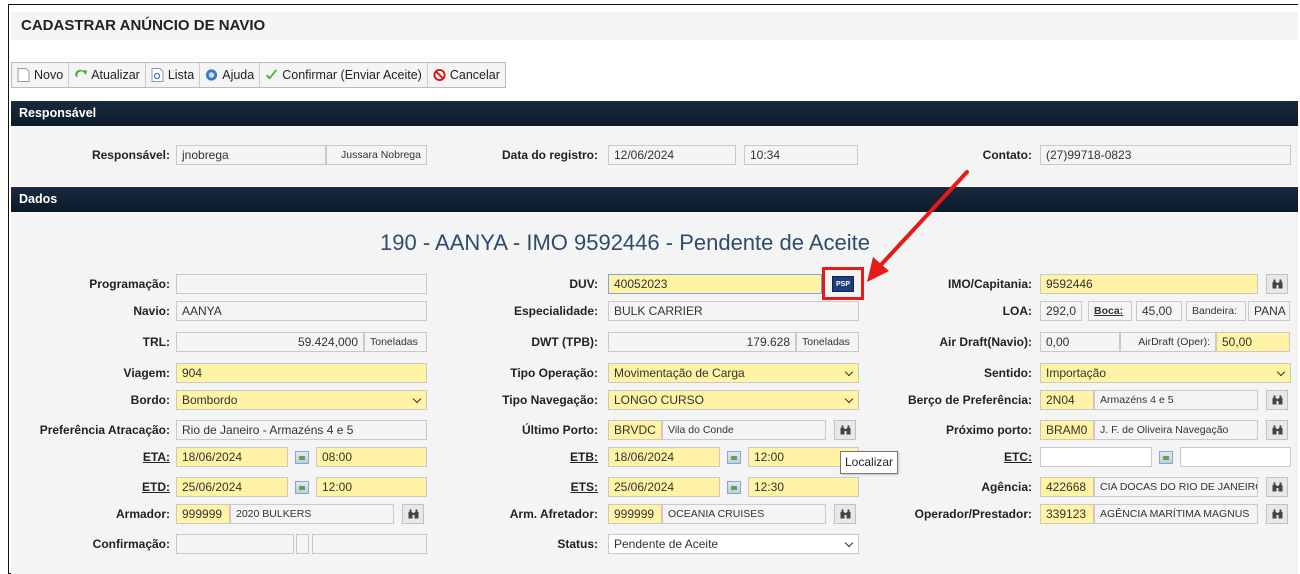 This screenshot has height=574, width=1300. I want to click on data-registro-label: Data do registro:, so click(549, 155).